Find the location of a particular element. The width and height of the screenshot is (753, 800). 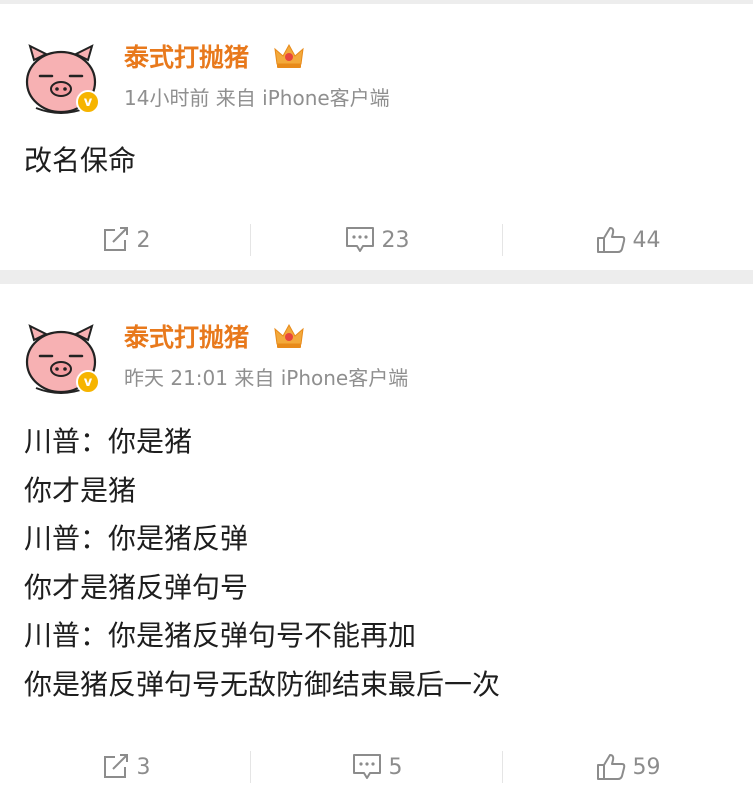

like-count: 59 is located at coordinates (646, 767).